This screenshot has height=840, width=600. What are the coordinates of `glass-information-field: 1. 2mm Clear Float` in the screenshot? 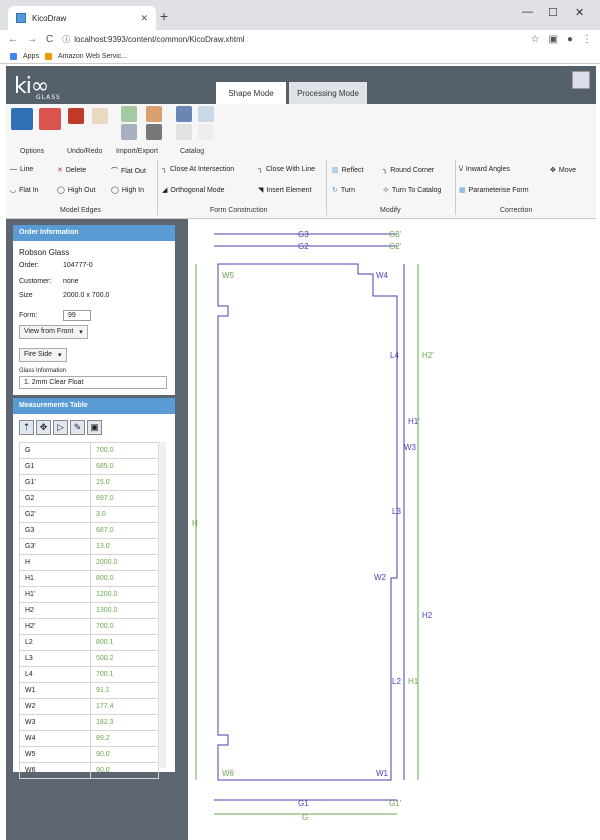 It's located at (93, 382).